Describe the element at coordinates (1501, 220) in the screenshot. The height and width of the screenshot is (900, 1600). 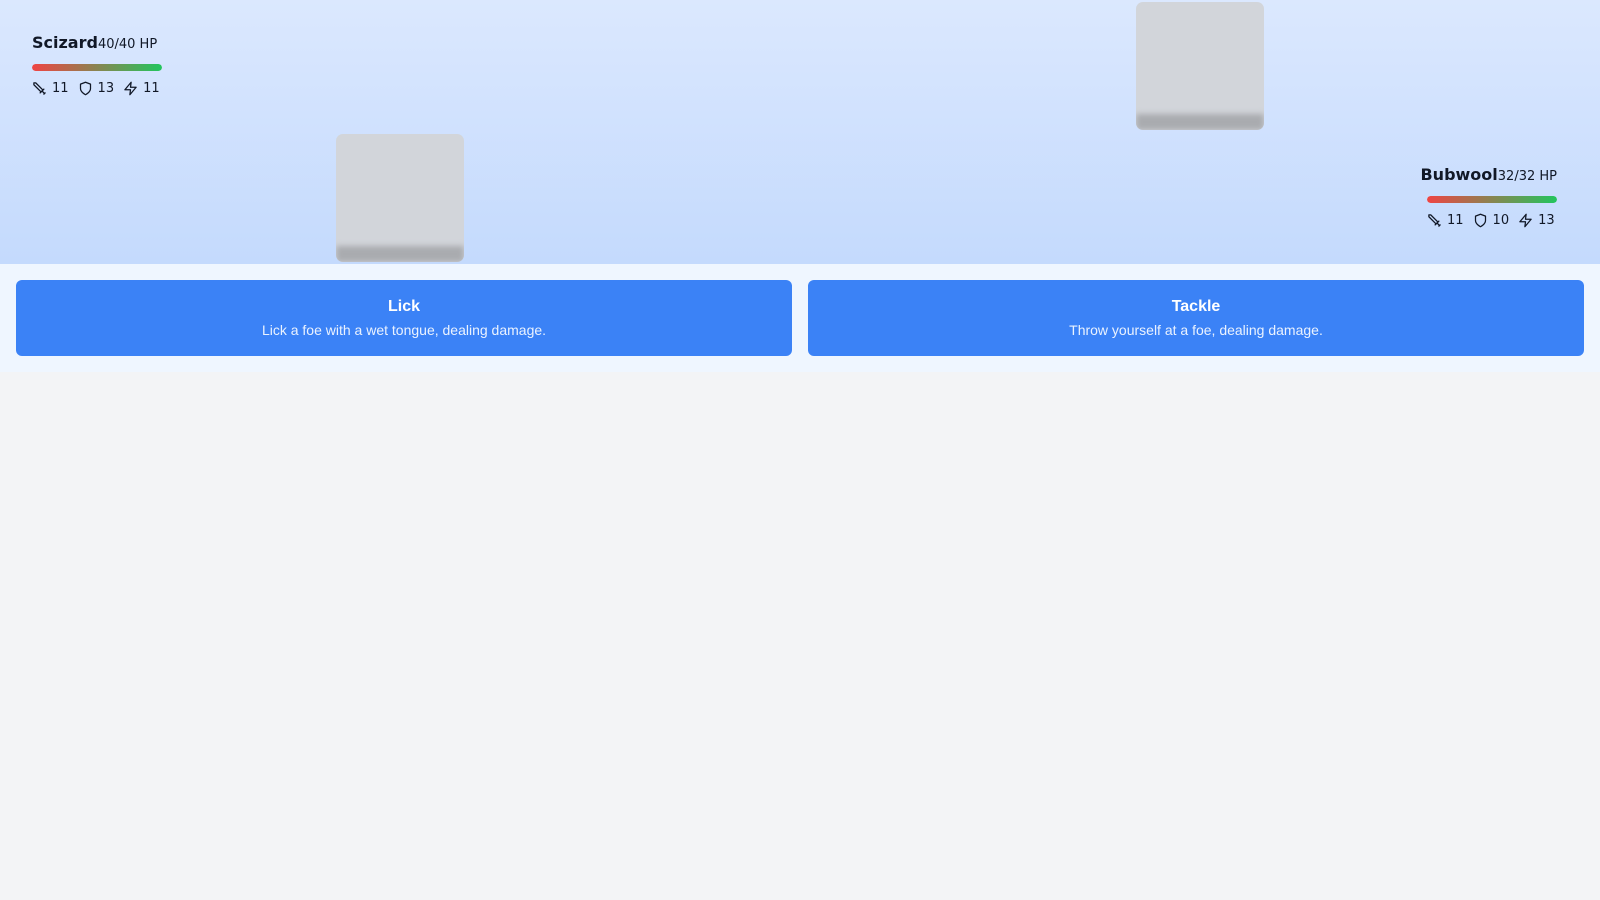
I see `player-defense-value: 10` at that location.